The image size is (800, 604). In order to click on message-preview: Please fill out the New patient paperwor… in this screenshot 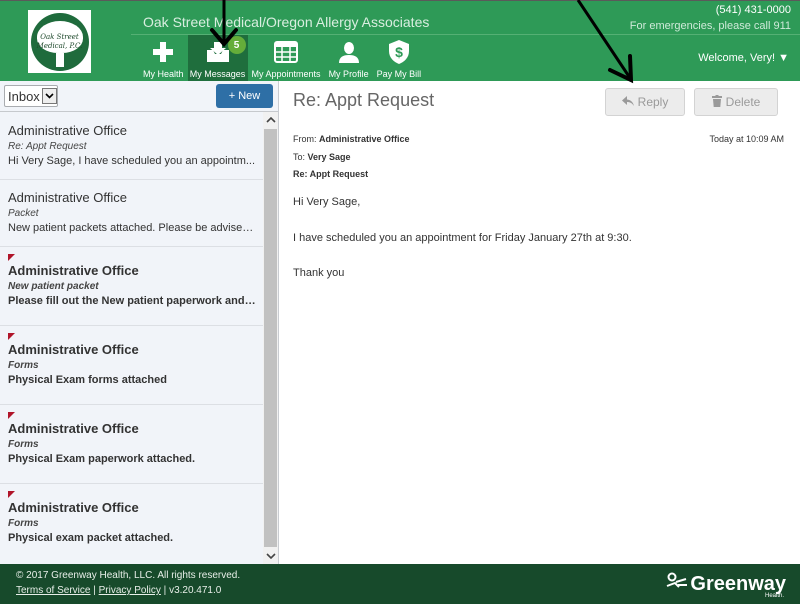, I will do `click(132, 301)`.